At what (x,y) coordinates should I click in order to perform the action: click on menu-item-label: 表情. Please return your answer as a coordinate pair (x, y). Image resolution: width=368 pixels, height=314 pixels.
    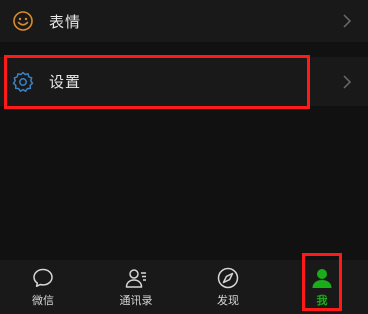
    Looking at the image, I should click on (65, 21).